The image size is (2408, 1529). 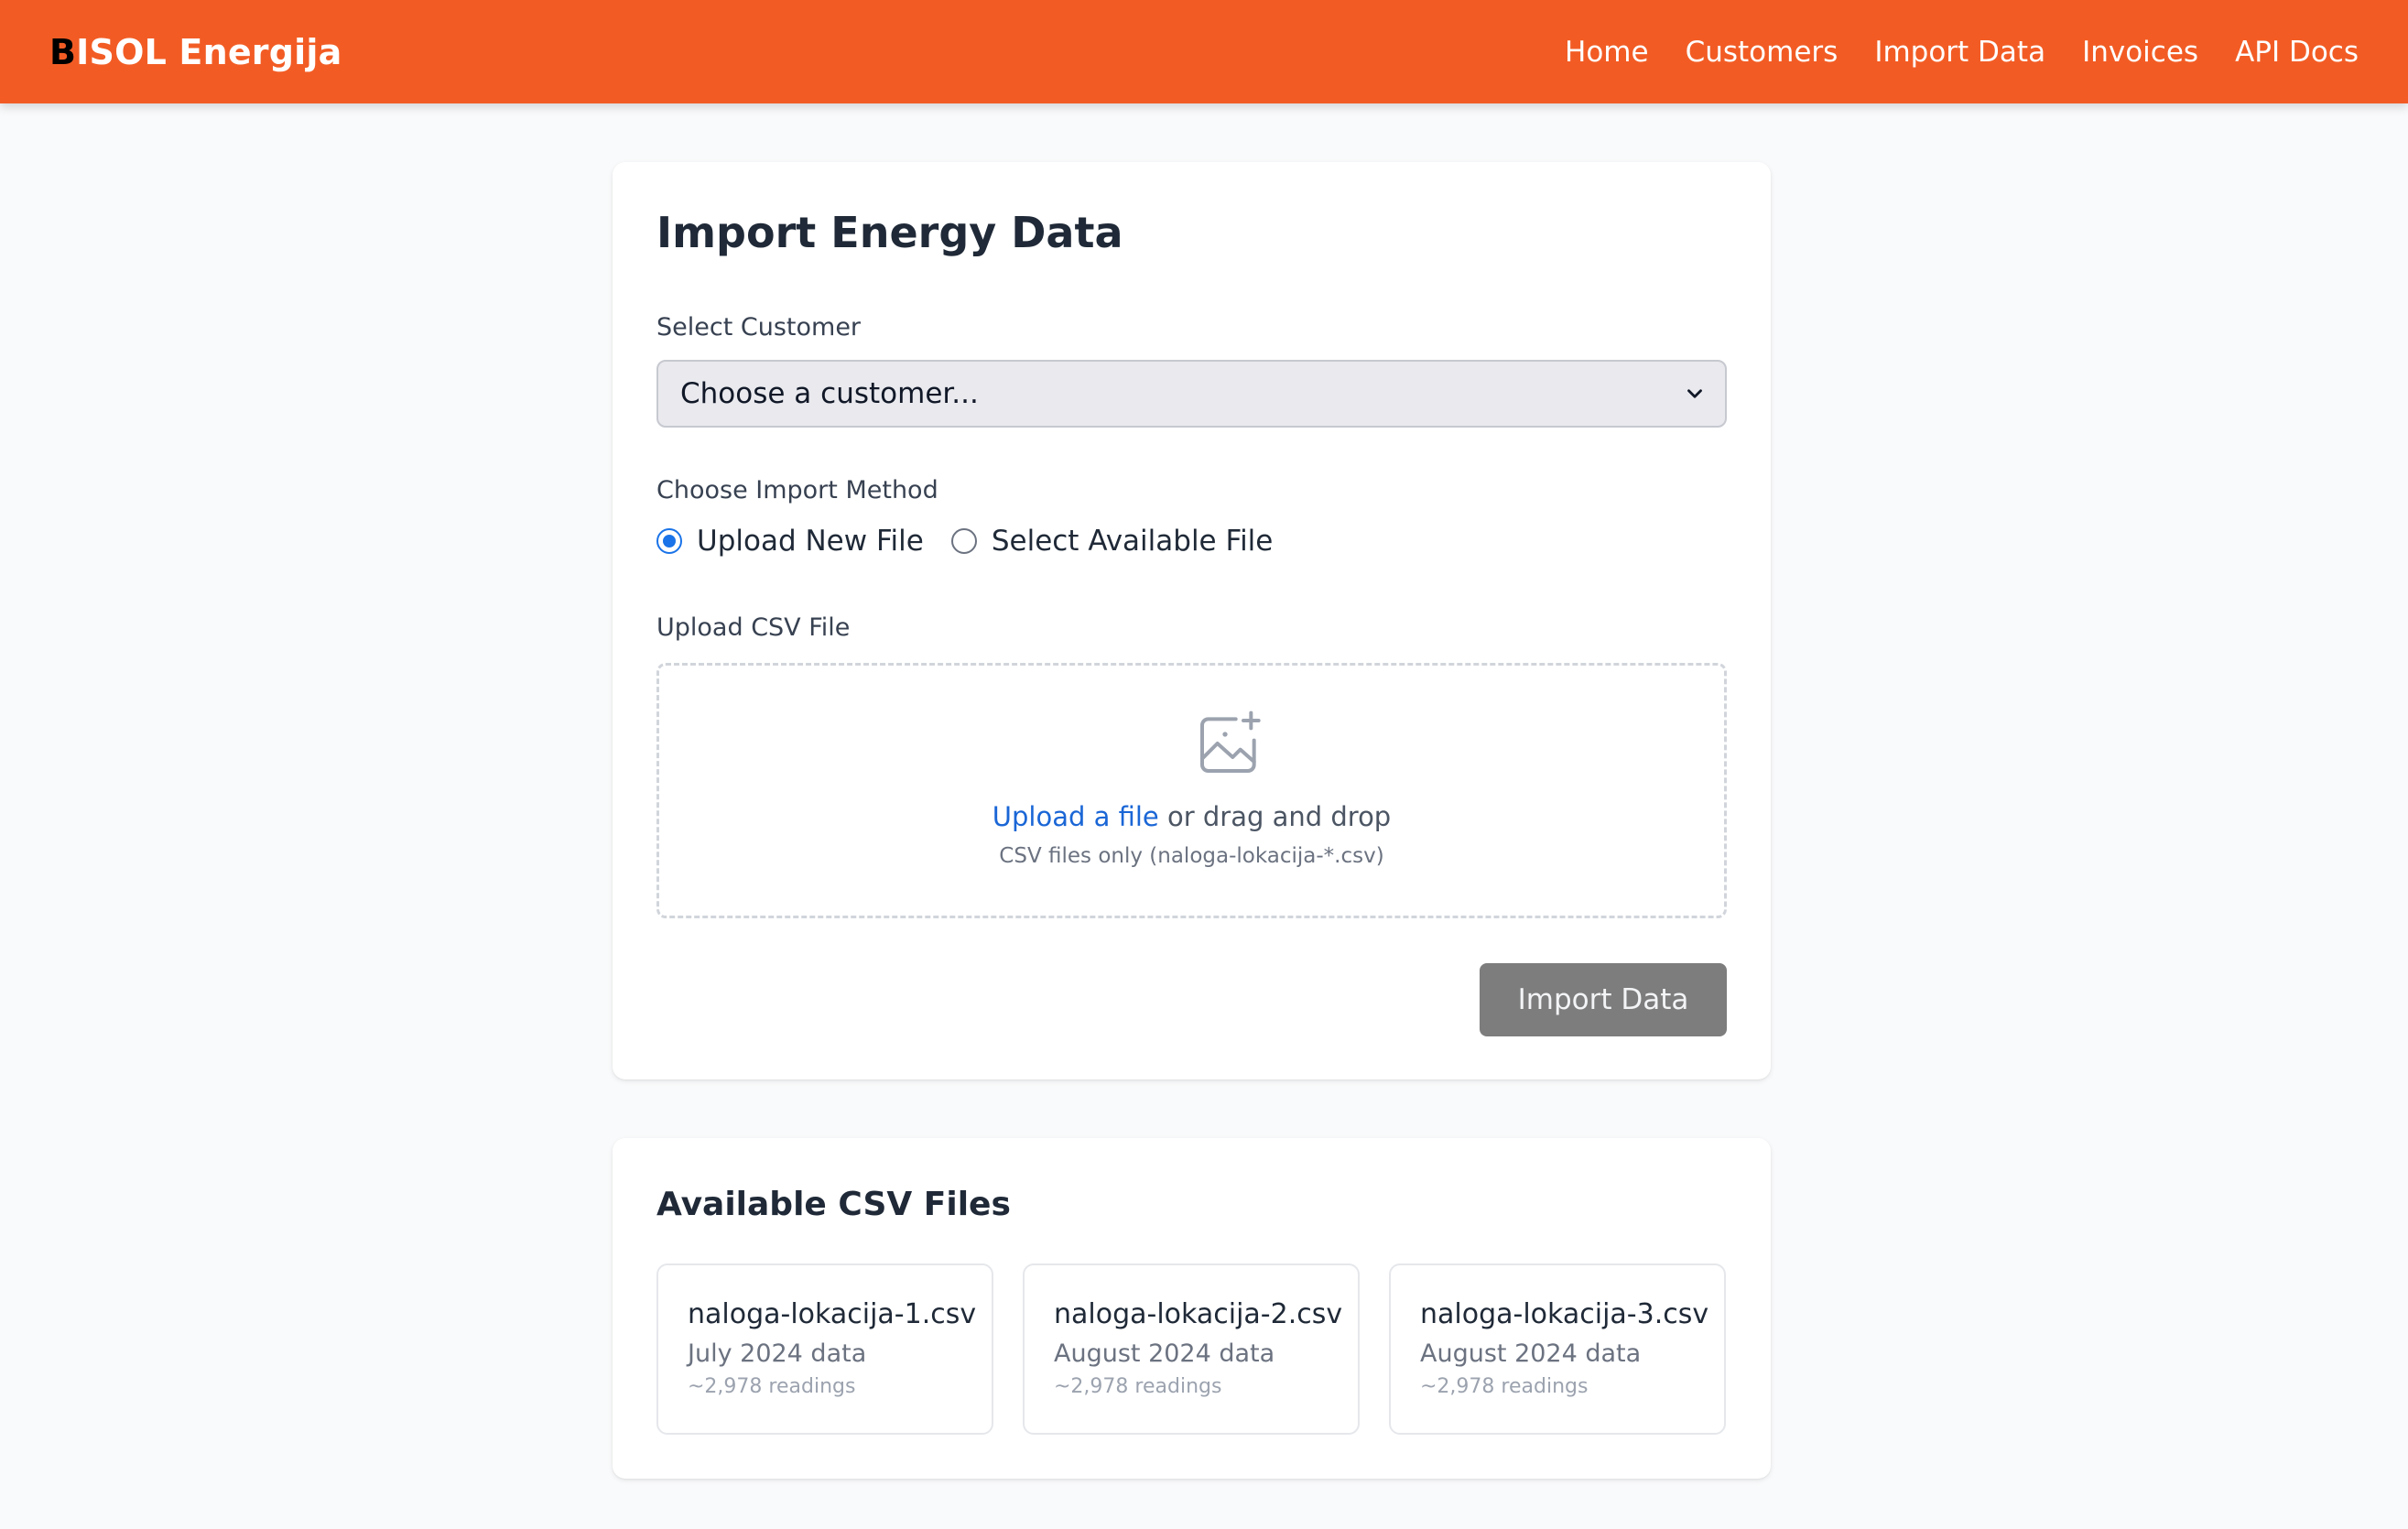 I want to click on radio-upload-new-file-label: Upload New File, so click(x=810, y=541).